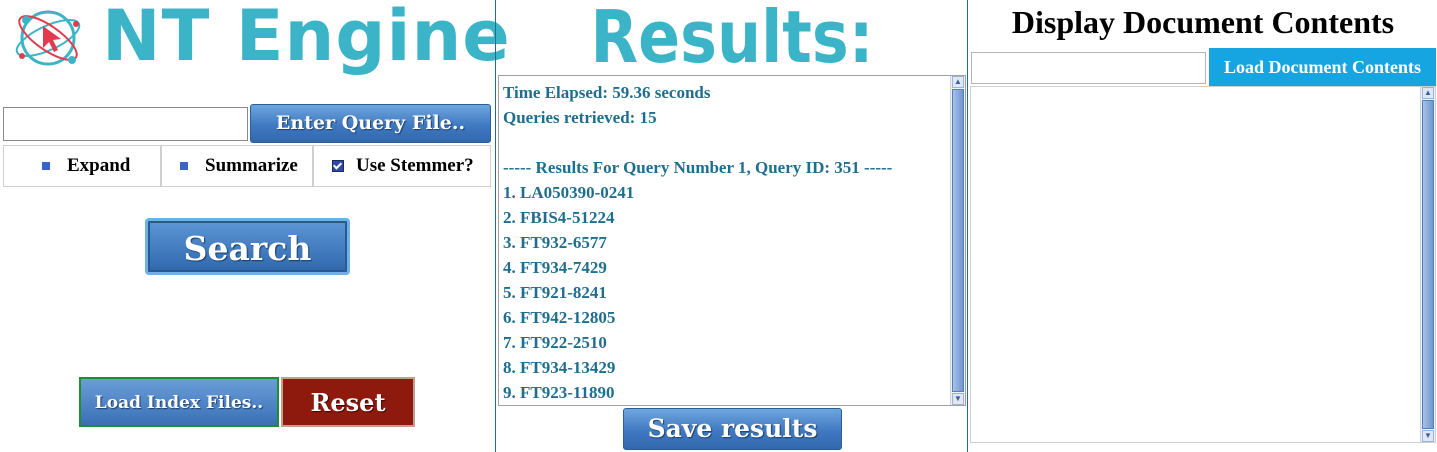  What do you see at coordinates (338, 166) in the screenshot?
I see `use-stemmer-checkbox` at bounding box center [338, 166].